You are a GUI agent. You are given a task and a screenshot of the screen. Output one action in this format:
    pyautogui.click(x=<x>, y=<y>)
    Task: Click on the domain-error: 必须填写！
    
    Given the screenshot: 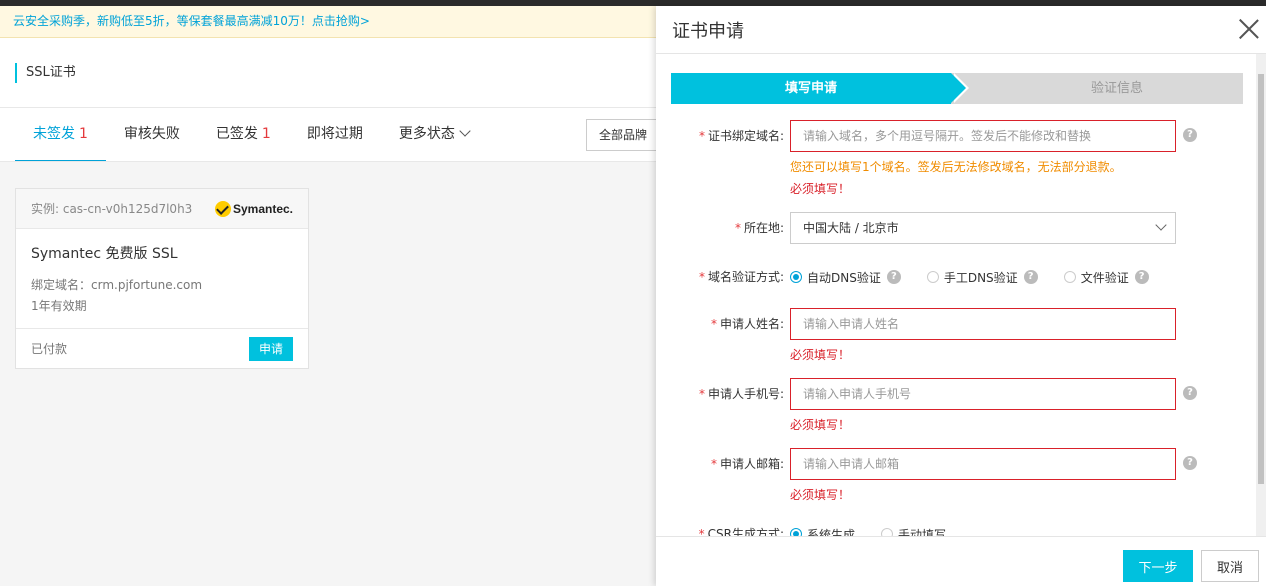 What is the action you would take?
    pyautogui.click(x=820, y=189)
    